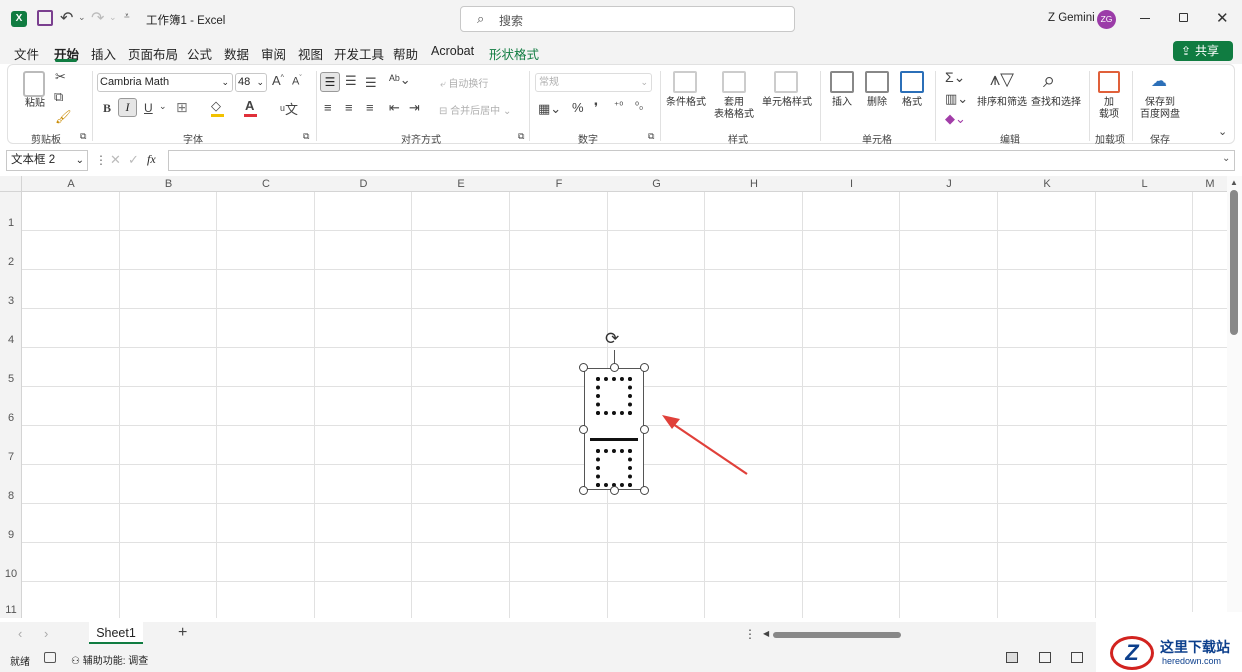 The image size is (1242, 672). Describe the element at coordinates (656, 184) in the screenshot. I see `column-header: G` at that location.